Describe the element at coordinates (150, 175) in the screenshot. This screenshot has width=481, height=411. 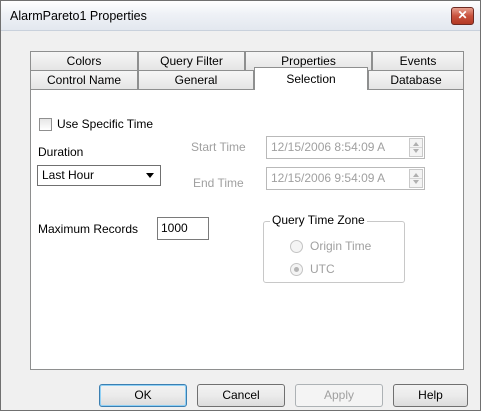
I see `chevron-down-icon` at that location.